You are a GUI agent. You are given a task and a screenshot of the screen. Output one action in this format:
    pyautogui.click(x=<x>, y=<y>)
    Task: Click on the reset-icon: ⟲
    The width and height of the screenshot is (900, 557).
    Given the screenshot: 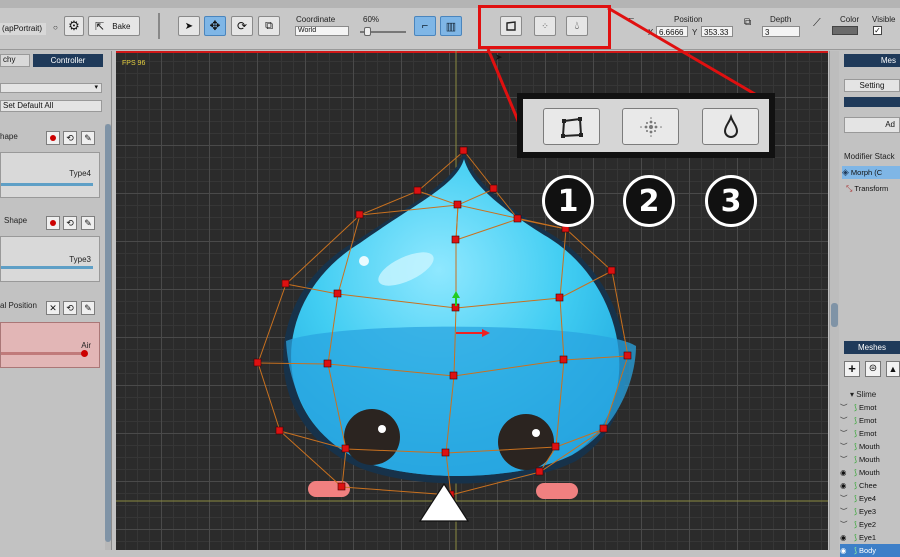 What is the action you would take?
    pyautogui.click(x=70, y=307)
    